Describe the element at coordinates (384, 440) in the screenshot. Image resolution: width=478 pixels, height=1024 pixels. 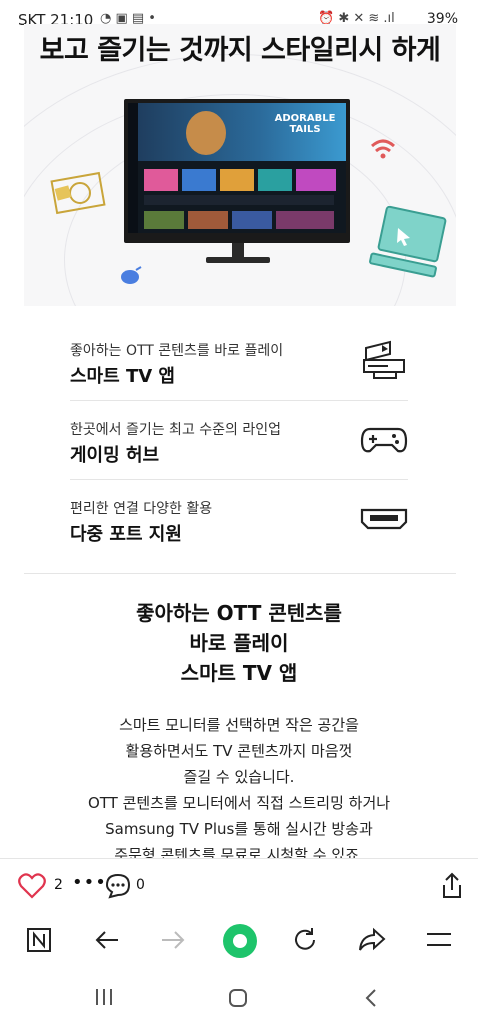
I see `gamepad-icon` at that location.